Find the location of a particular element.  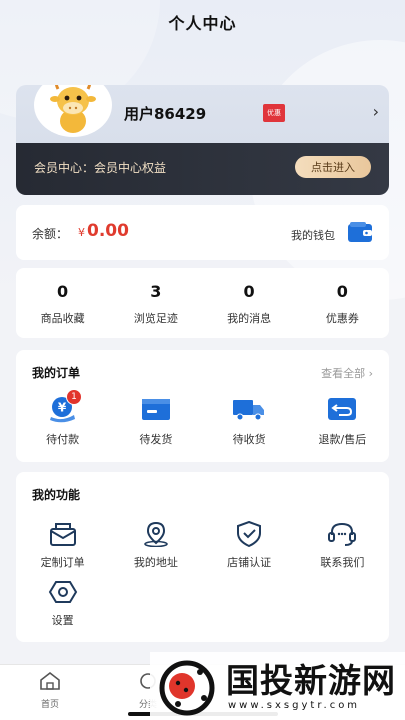

tab-home: 首页 is located at coordinates (50, 690).